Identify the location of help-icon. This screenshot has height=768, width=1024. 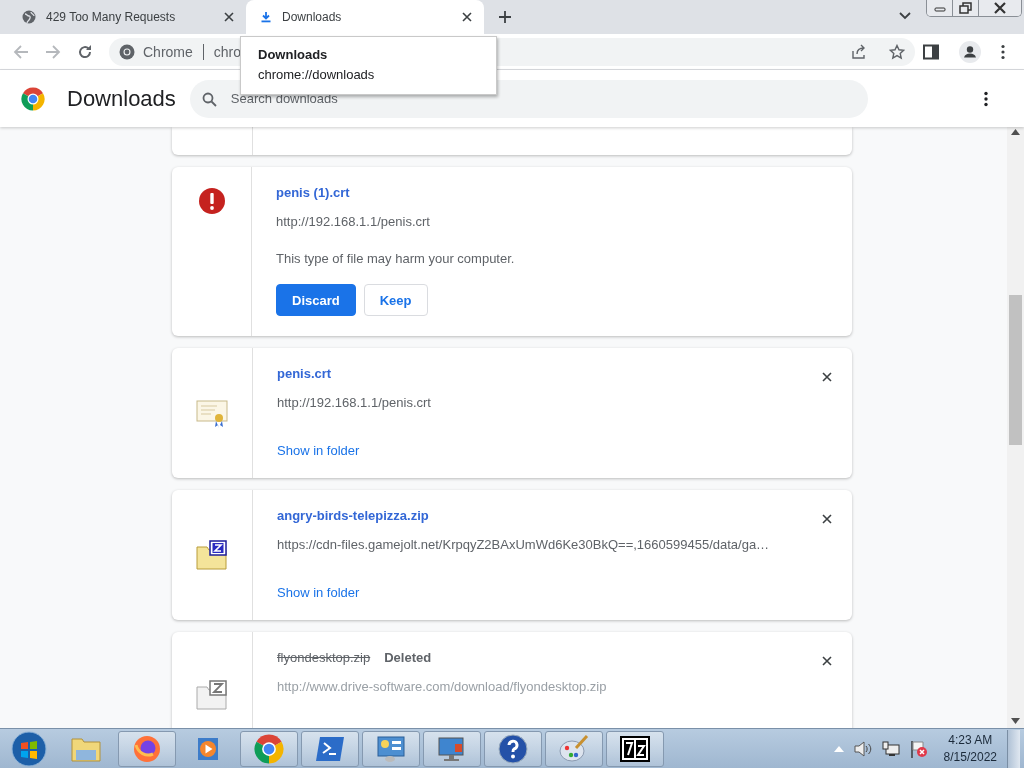
(513, 748).